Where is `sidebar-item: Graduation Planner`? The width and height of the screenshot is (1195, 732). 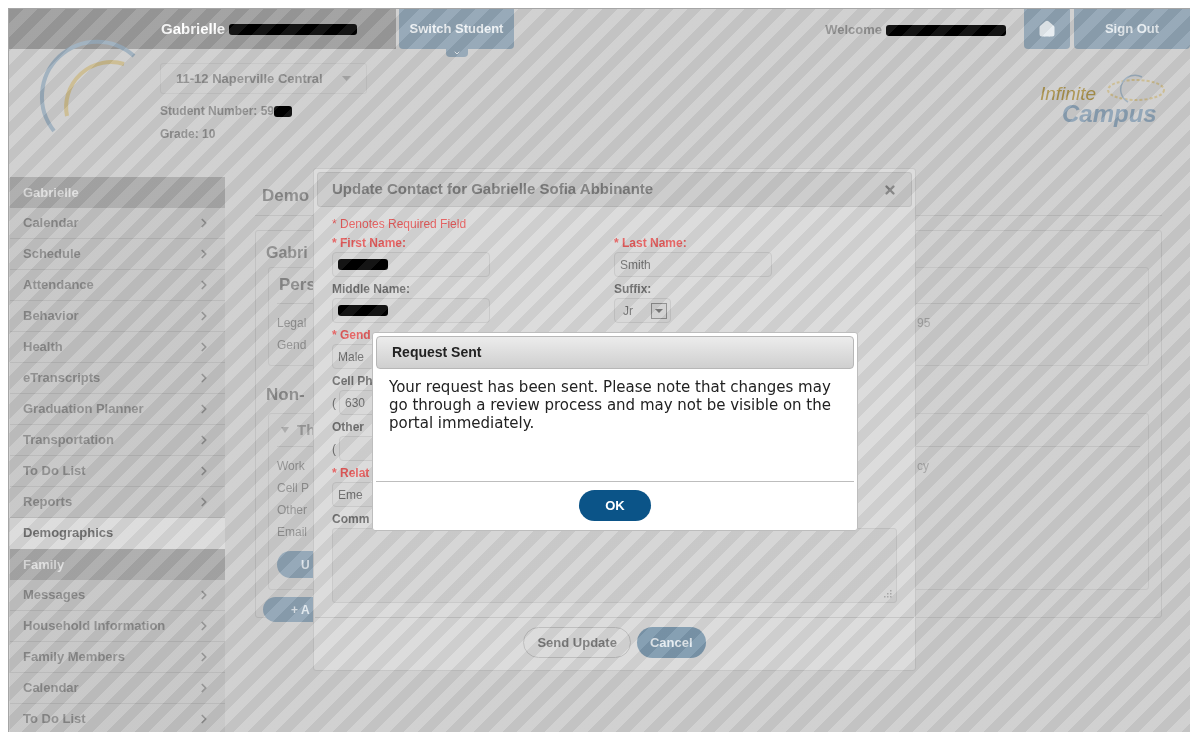 sidebar-item: Graduation Planner is located at coordinates (117, 409).